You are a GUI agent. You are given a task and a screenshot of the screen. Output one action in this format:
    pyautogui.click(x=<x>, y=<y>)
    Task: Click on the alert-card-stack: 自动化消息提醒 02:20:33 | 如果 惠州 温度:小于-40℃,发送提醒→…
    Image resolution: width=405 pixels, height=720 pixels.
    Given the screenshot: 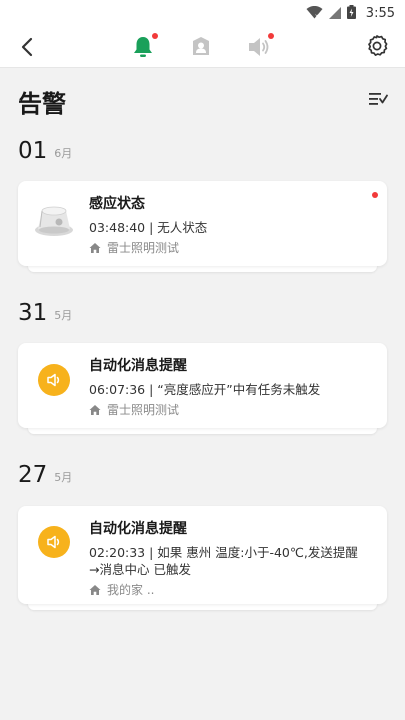 What is the action you would take?
    pyautogui.click(x=202, y=558)
    